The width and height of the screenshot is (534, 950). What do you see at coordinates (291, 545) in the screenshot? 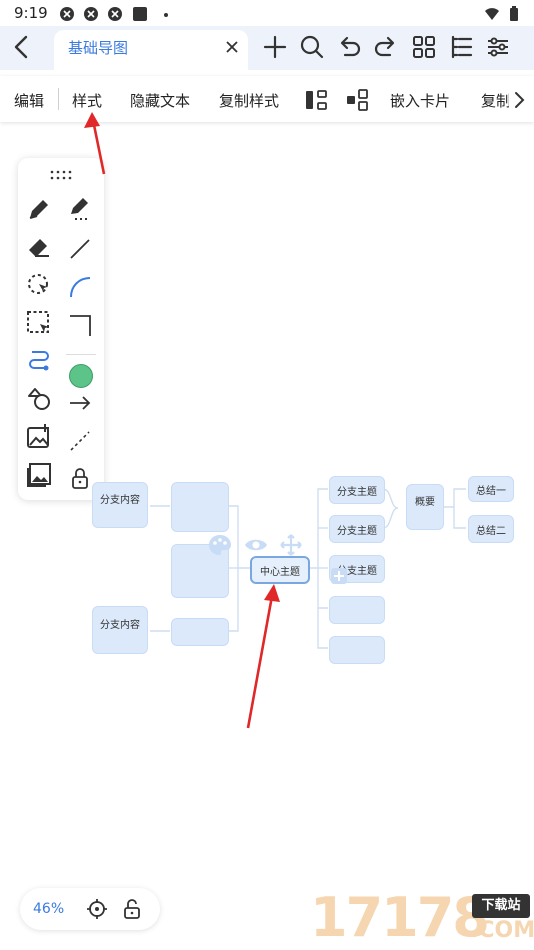
I see `move-icon` at bounding box center [291, 545].